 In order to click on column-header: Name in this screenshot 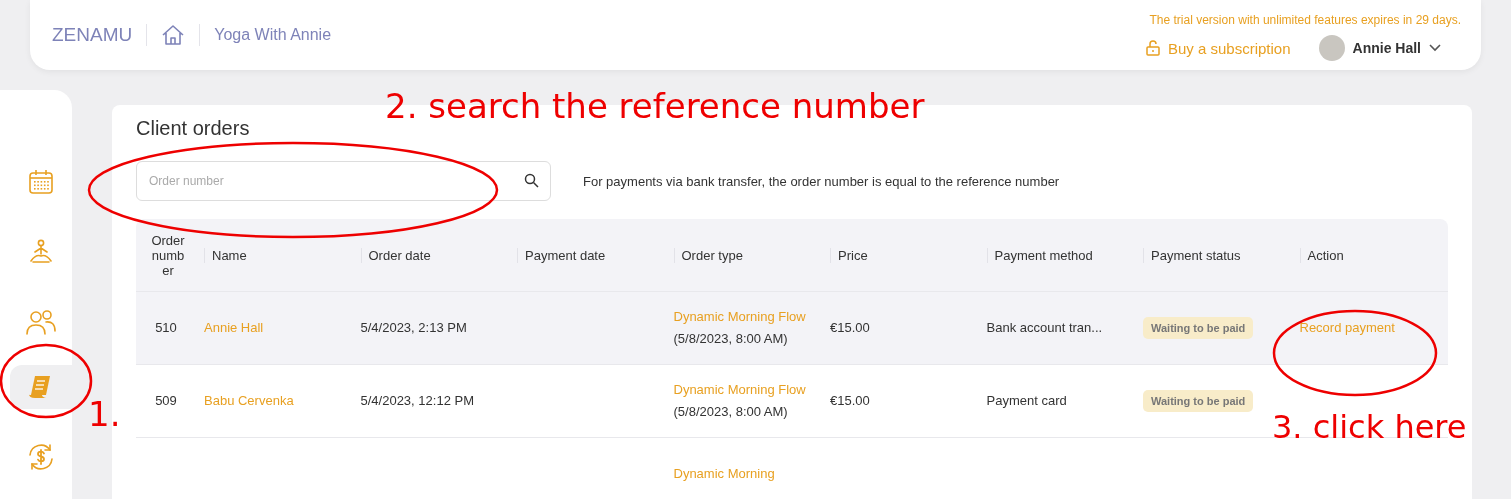, I will do `click(274, 255)`.